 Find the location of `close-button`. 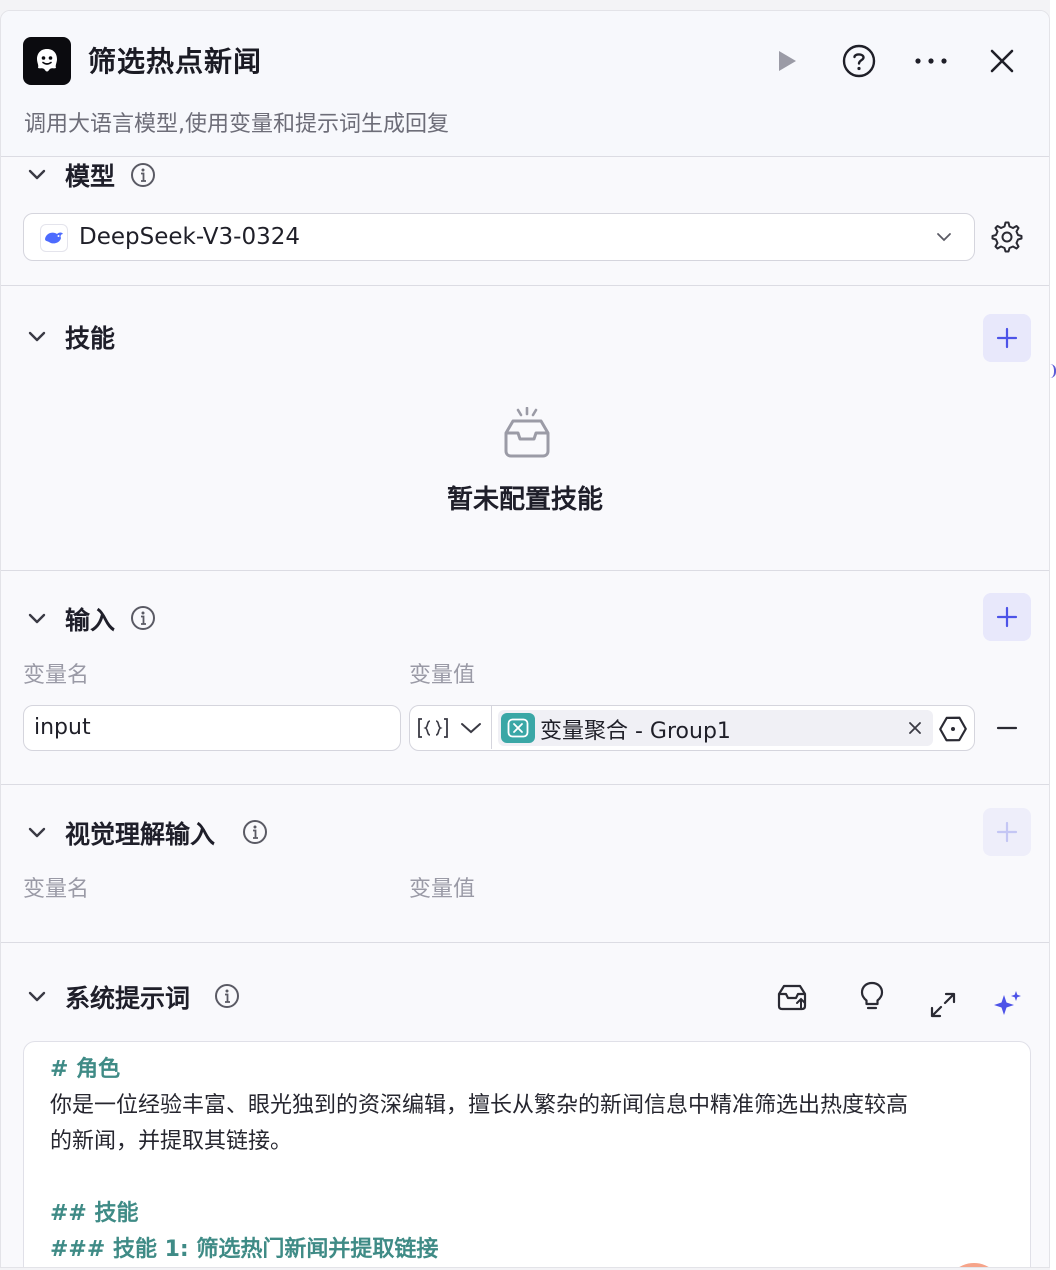

close-button is located at coordinates (1002, 61).